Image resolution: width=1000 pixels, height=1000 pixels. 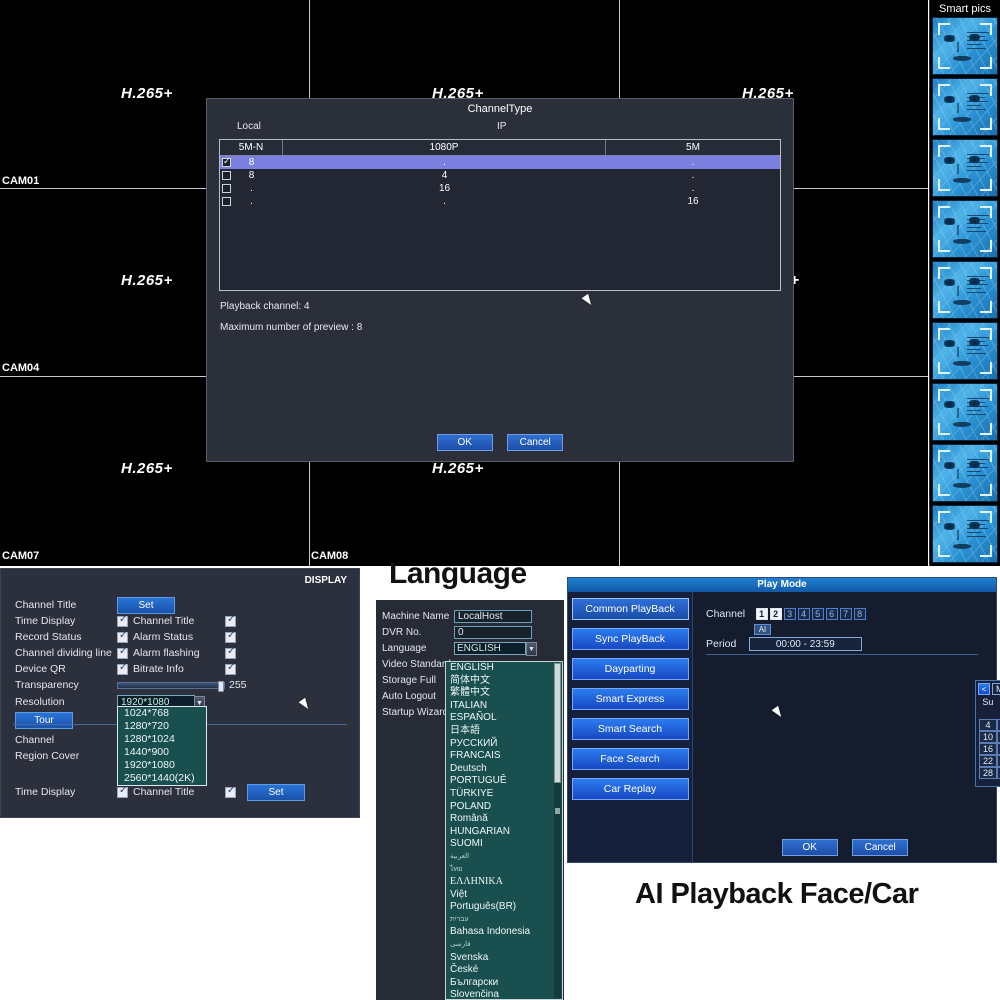 I want to click on language-option: 繁體中文, so click(x=504, y=693).